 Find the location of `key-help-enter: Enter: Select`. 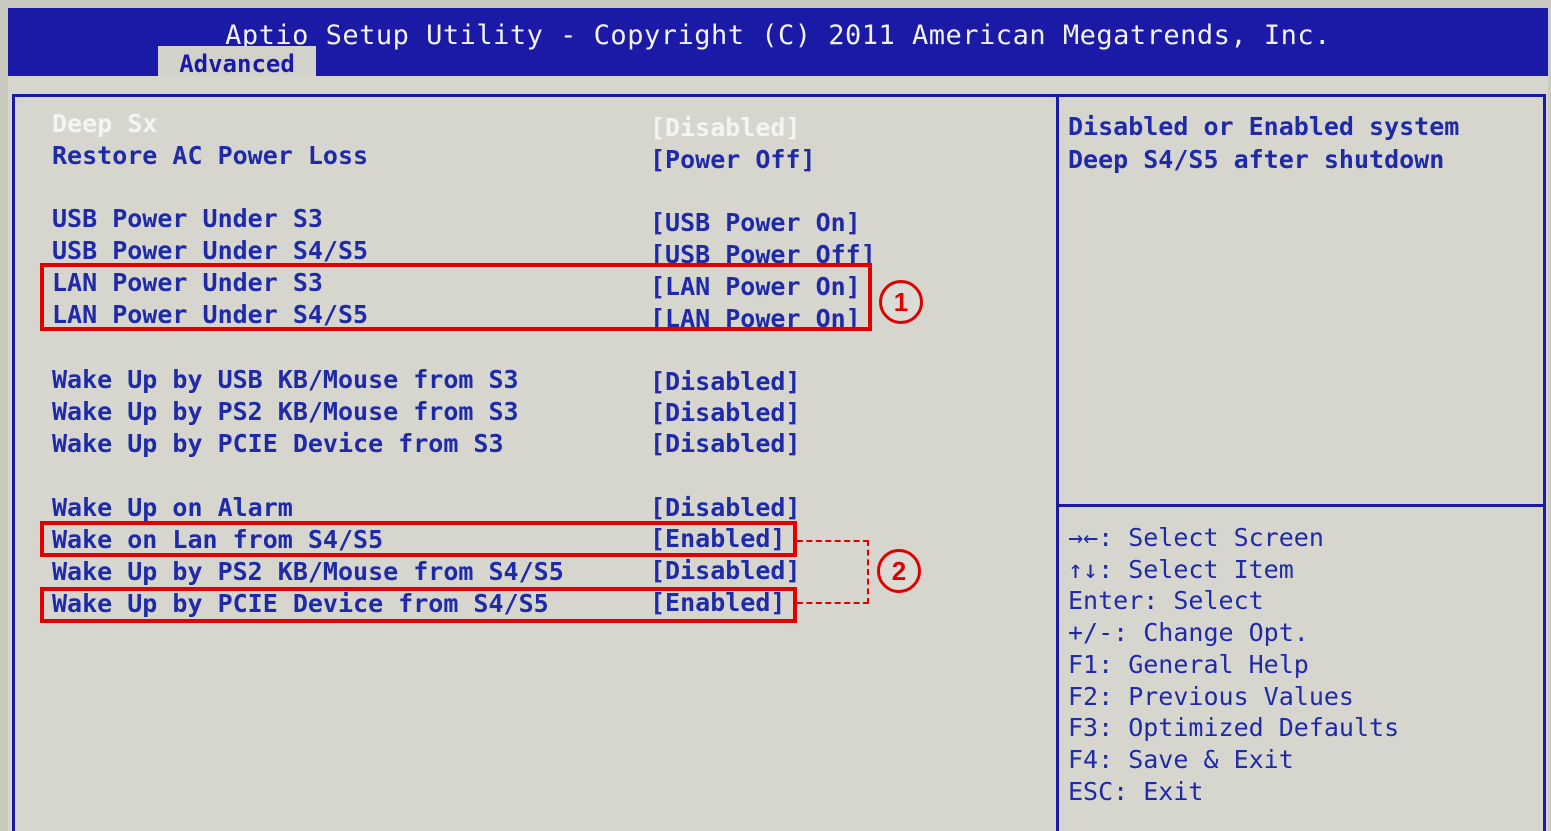

key-help-enter: Enter: Select is located at coordinates (1166, 601).